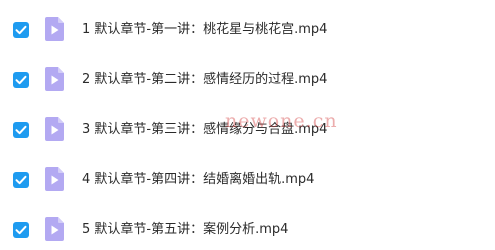  What do you see at coordinates (204, 130) in the screenshot?
I see `file-name: 3 默认章节-第三讲：感情缘分与合盘.mp4` at bounding box center [204, 130].